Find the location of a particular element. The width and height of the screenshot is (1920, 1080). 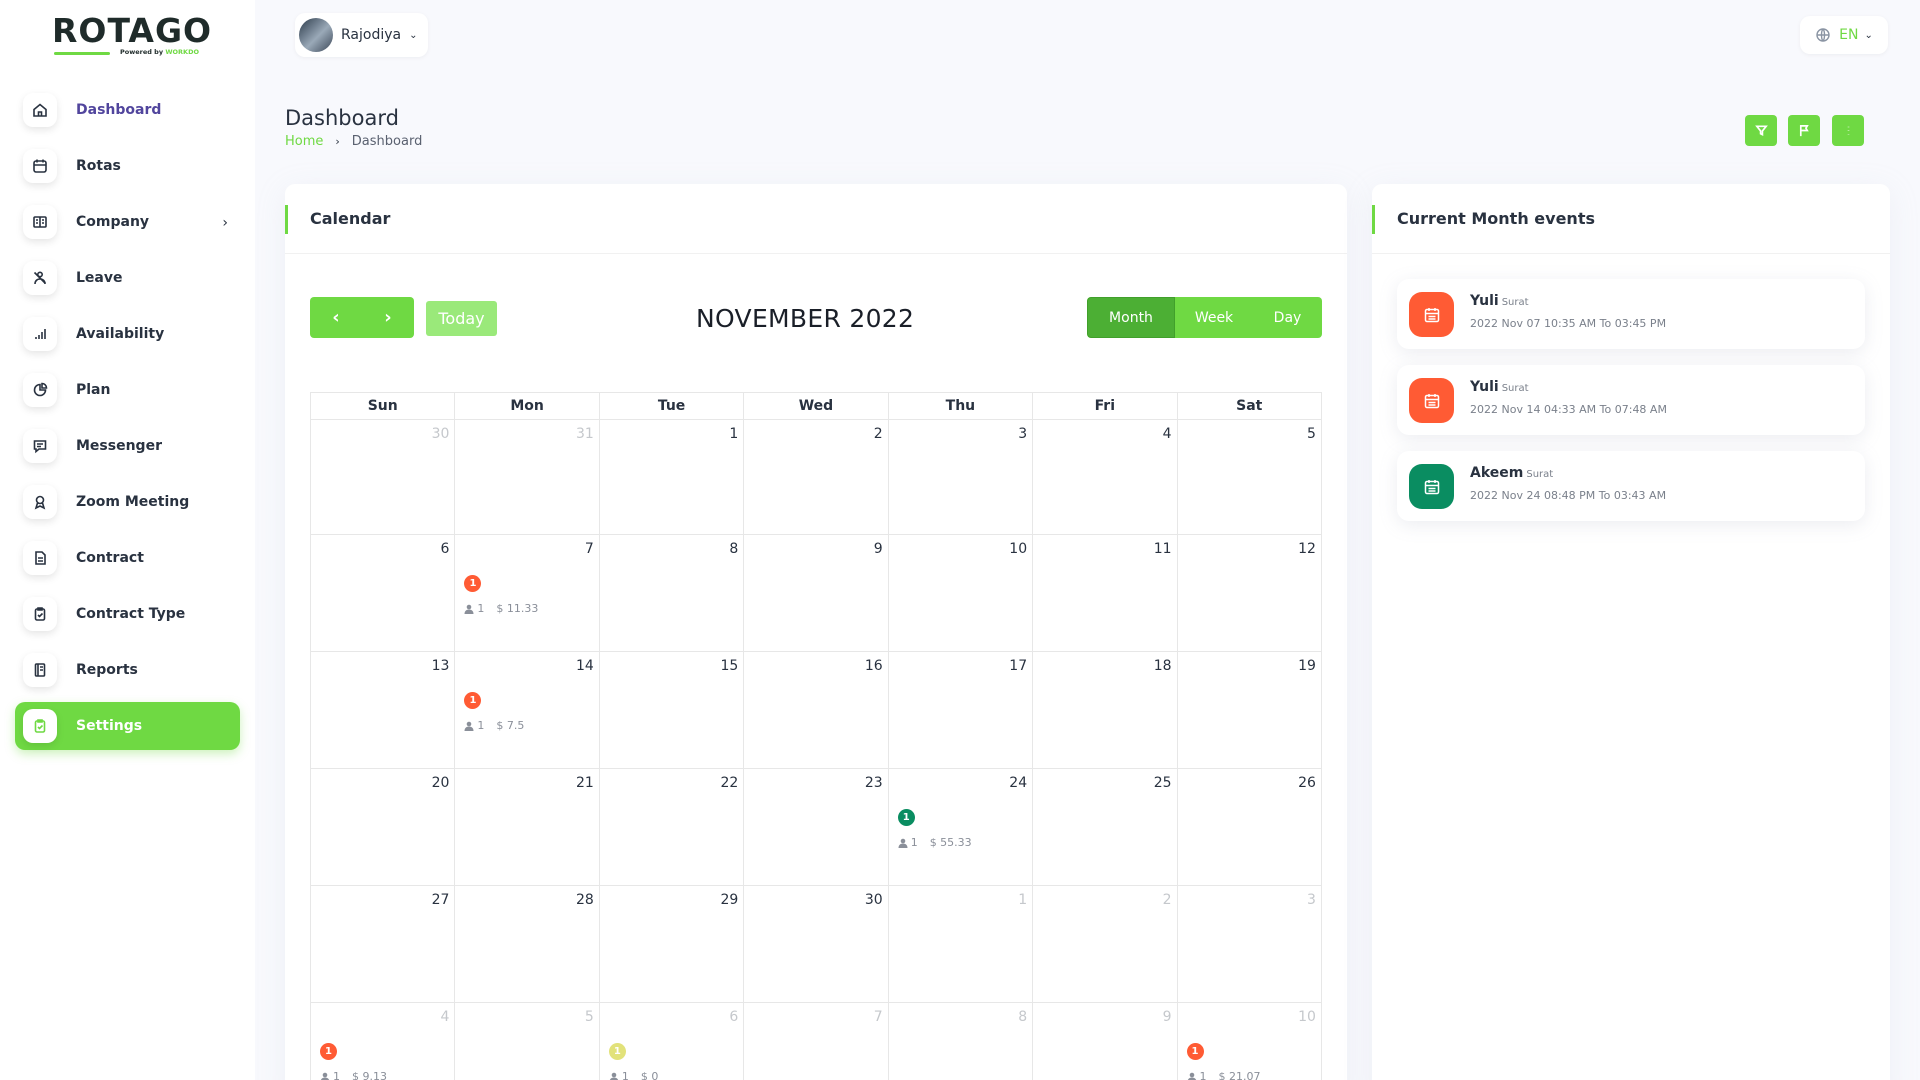

calendar-day-cell: 29 is located at coordinates (672, 944).